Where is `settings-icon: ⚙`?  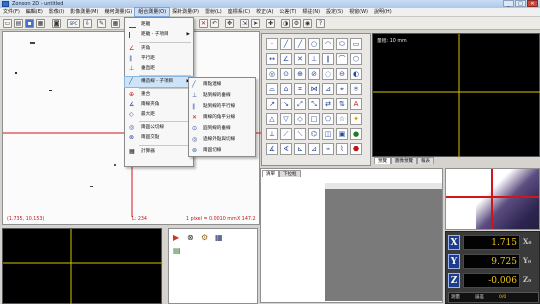
settings-icon: ⚙ is located at coordinates (296, 23).